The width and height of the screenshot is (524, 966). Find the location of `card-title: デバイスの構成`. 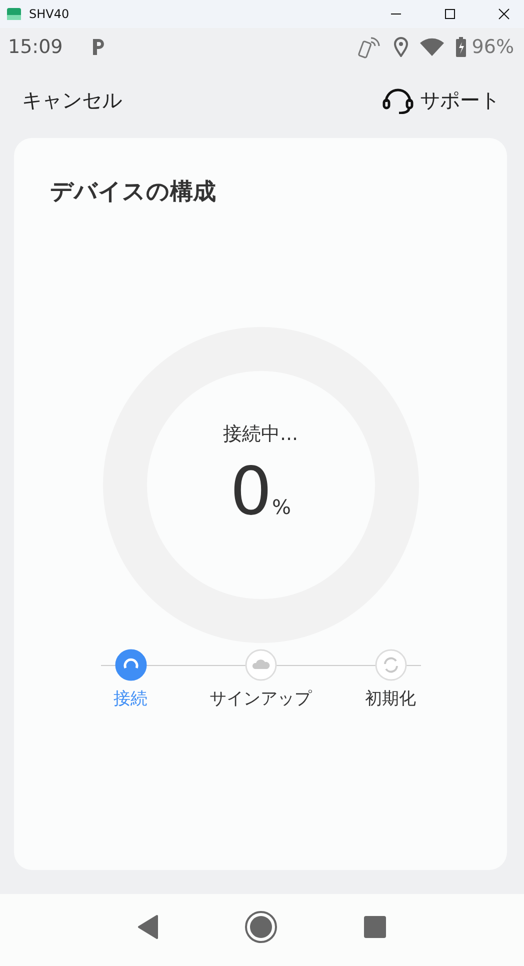

card-title: デバイスの構成 is located at coordinates (133, 192).